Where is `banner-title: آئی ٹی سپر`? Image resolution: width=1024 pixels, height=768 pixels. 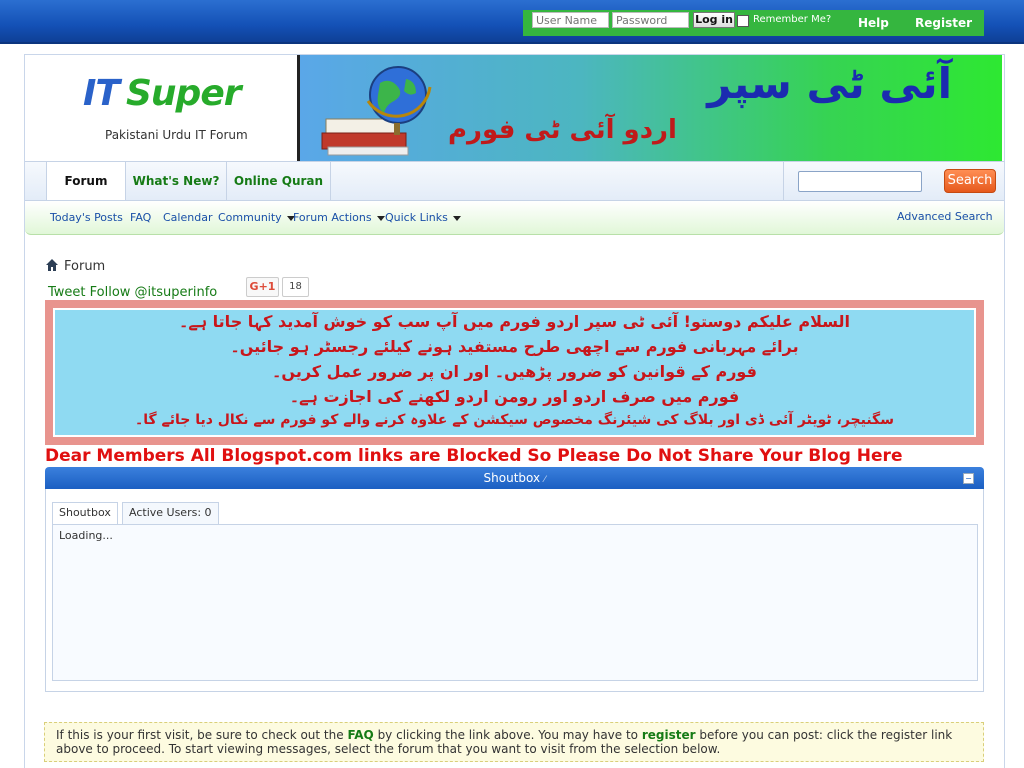
banner-title: آئی ٹی سپر is located at coordinates (829, 83).